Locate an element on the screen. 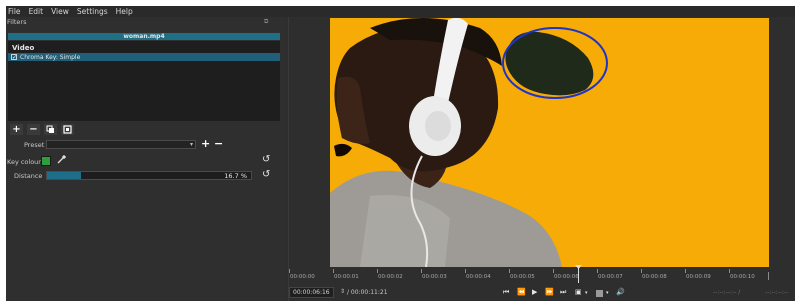  hair-bun-shape is located at coordinates (549, 63).